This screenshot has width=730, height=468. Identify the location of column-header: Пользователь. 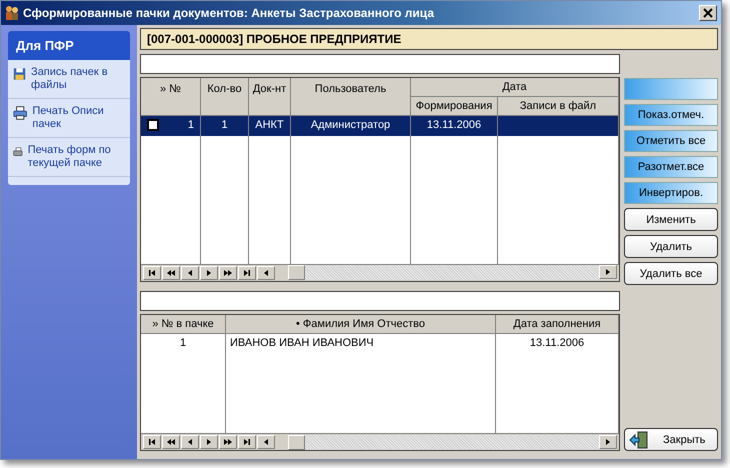
(351, 97).